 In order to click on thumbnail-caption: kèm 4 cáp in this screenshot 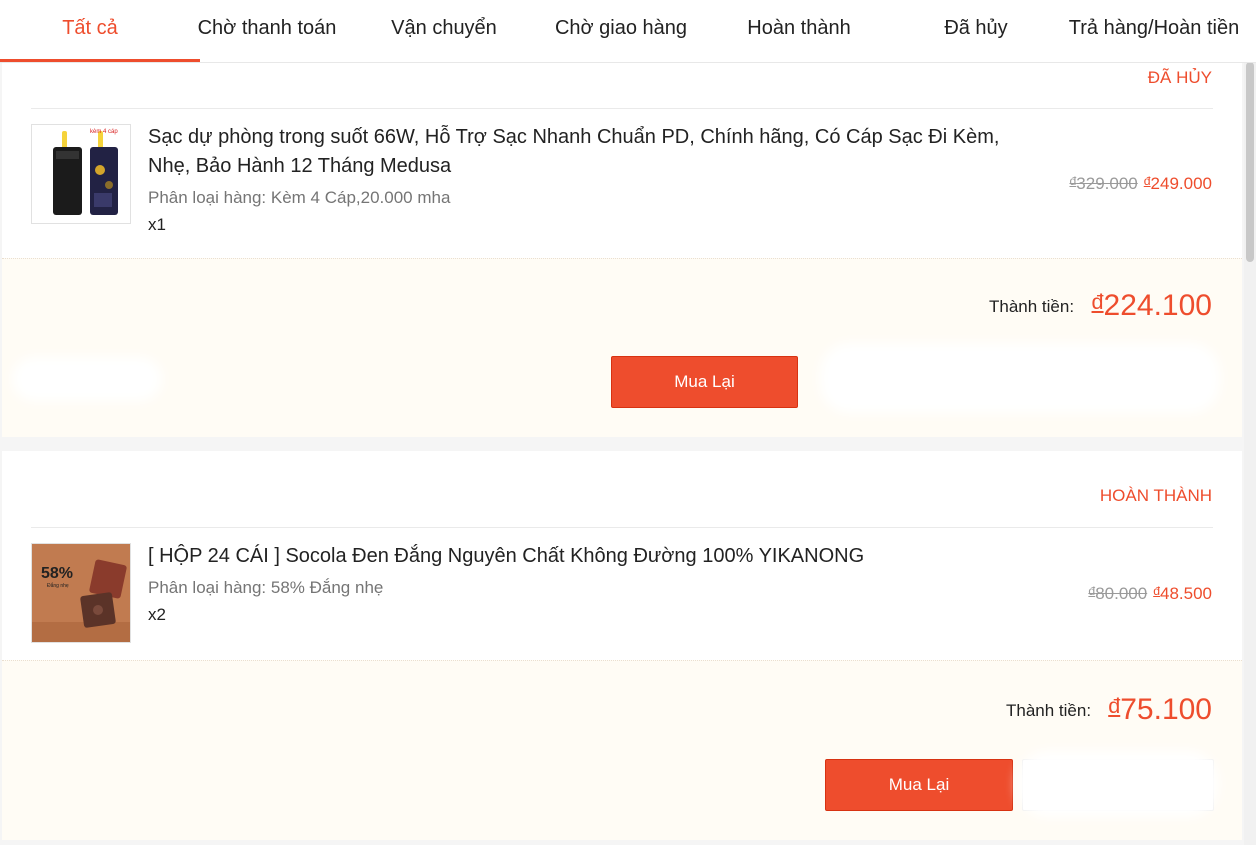, I will do `click(104, 132)`.